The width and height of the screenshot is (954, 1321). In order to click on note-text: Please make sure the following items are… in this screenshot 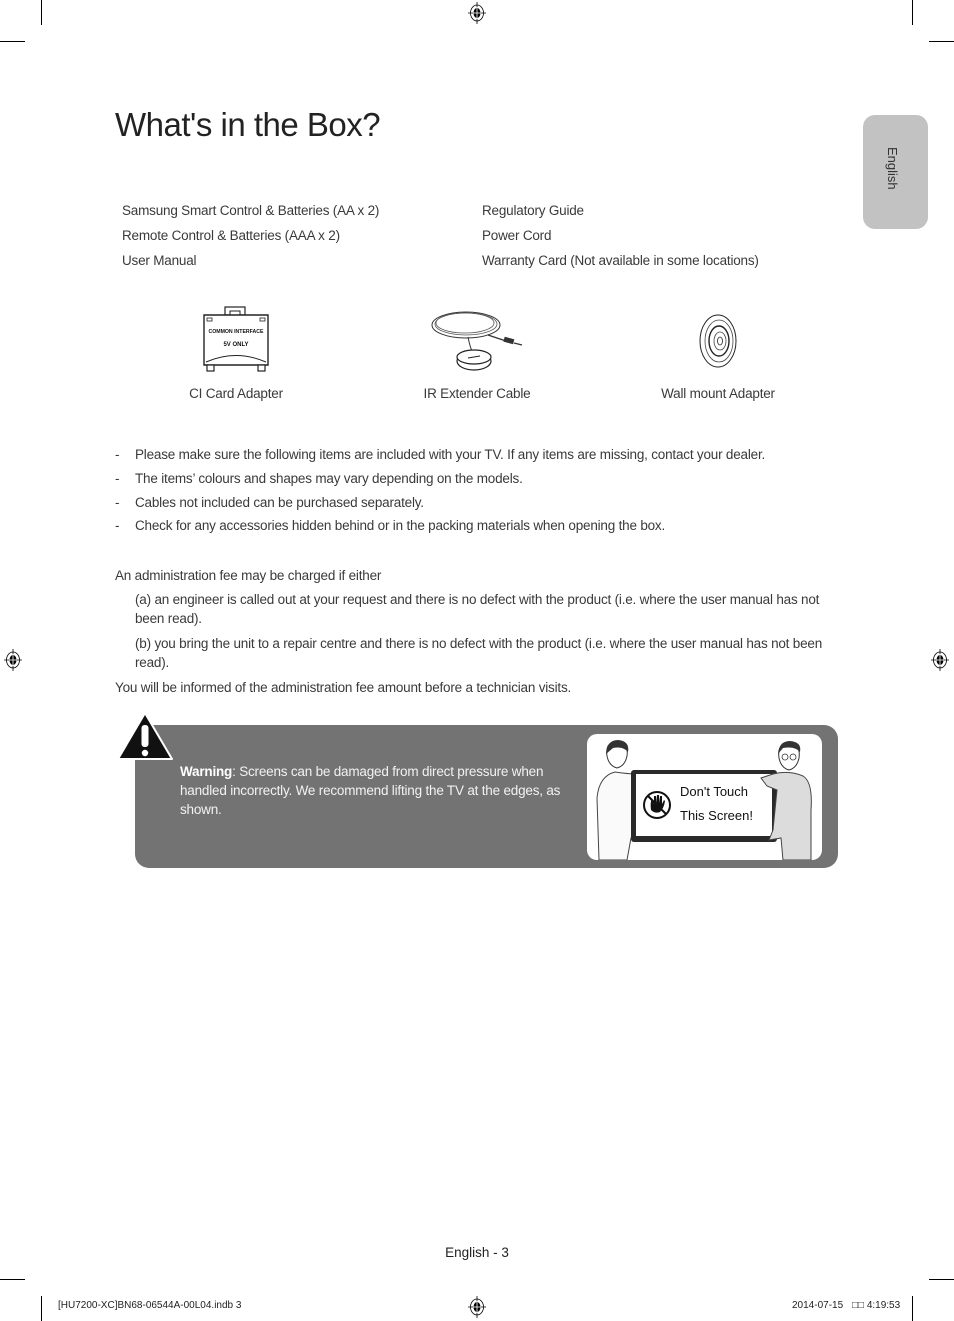, I will do `click(450, 454)`.